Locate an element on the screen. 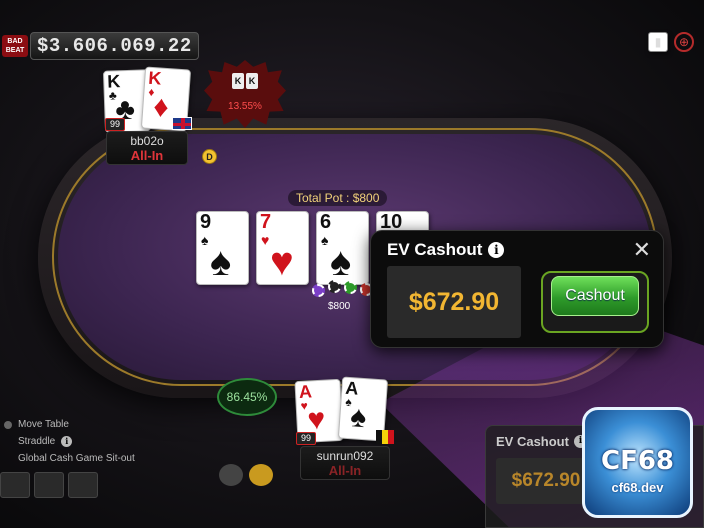 The width and height of the screenshot is (704, 528). bad-beat-logo: BAD BEAT is located at coordinates (15, 46).